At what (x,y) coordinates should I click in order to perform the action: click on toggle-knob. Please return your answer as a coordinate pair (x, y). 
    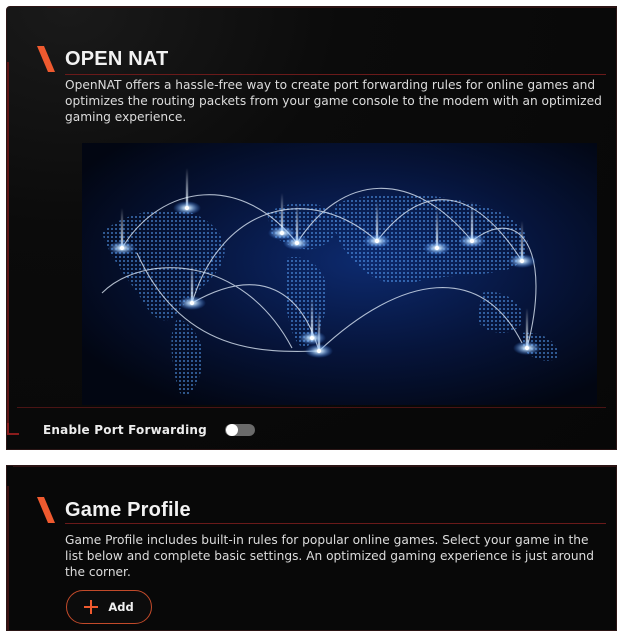
    Looking at the image, I should click on (231, 430).